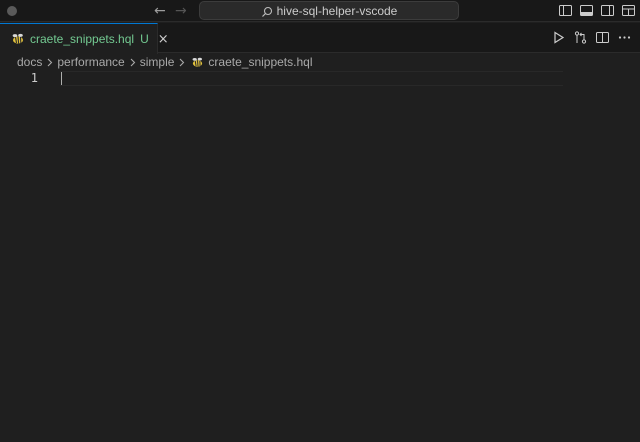 This screenshot has width=640, height=442. I want to click on go-forward-button: →, so click(181, 11).